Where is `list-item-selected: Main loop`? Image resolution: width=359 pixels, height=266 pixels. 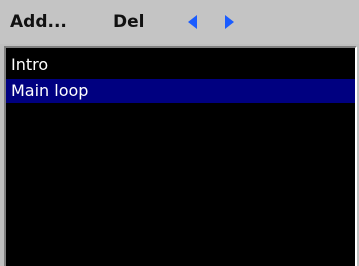 list-item-selected: Main loop is located at coordinates (180, 91).